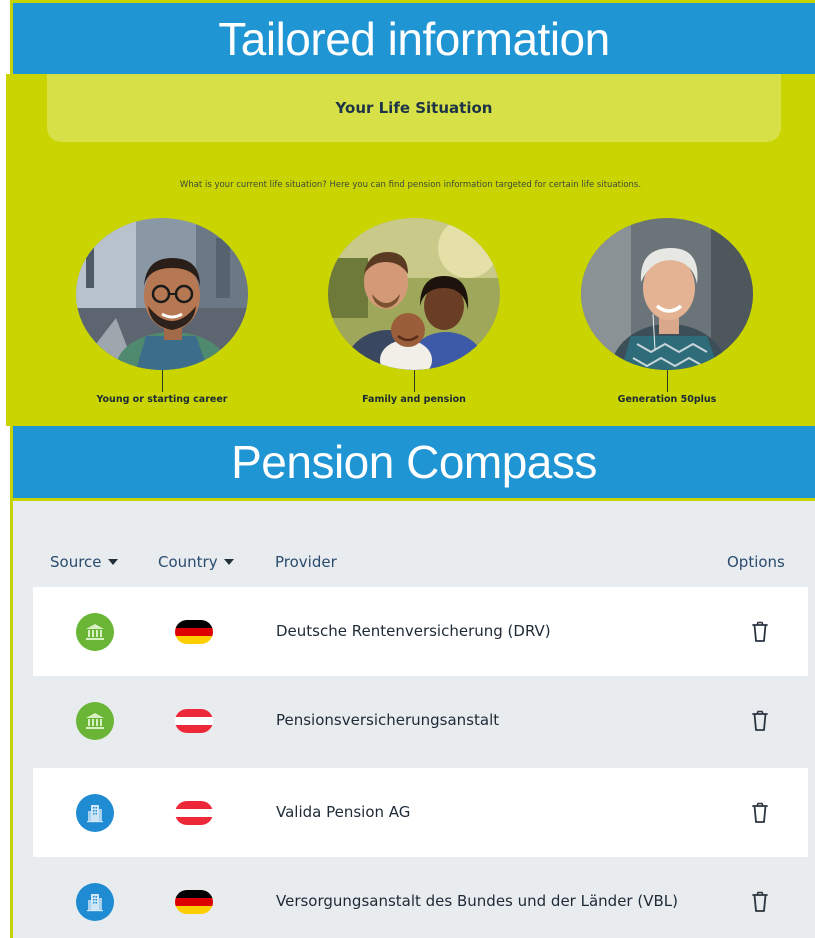  Describe the element at coordinates (162, 399) in the screenshot. I see `persona-label-young: Young or starting career` at that location.